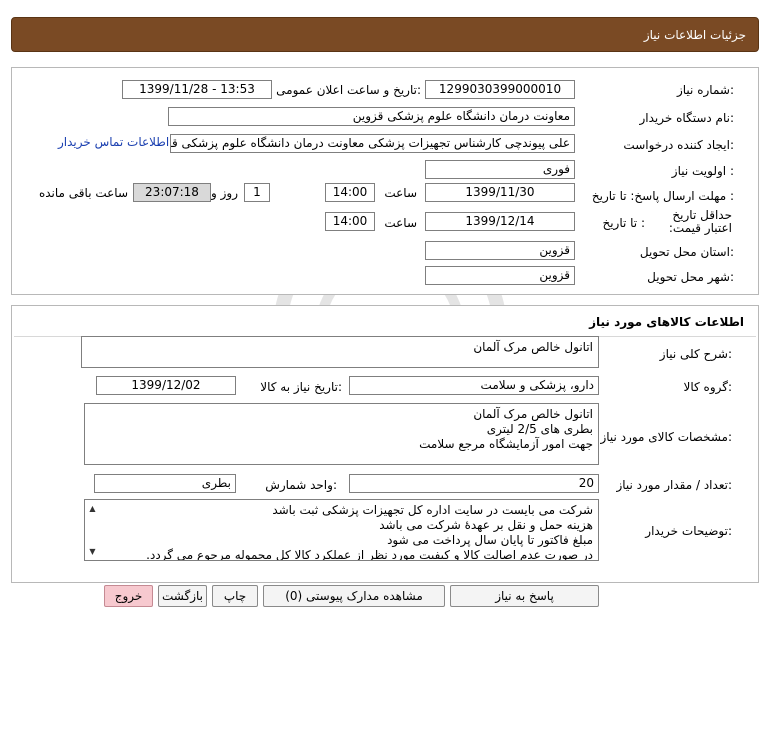 This screenshot has height=745, width=770. Describe the element at coordinates (674, 485) in the screenshot. I see `quantity-label: تعداد / مقدار مورد نیاز:` at that location.